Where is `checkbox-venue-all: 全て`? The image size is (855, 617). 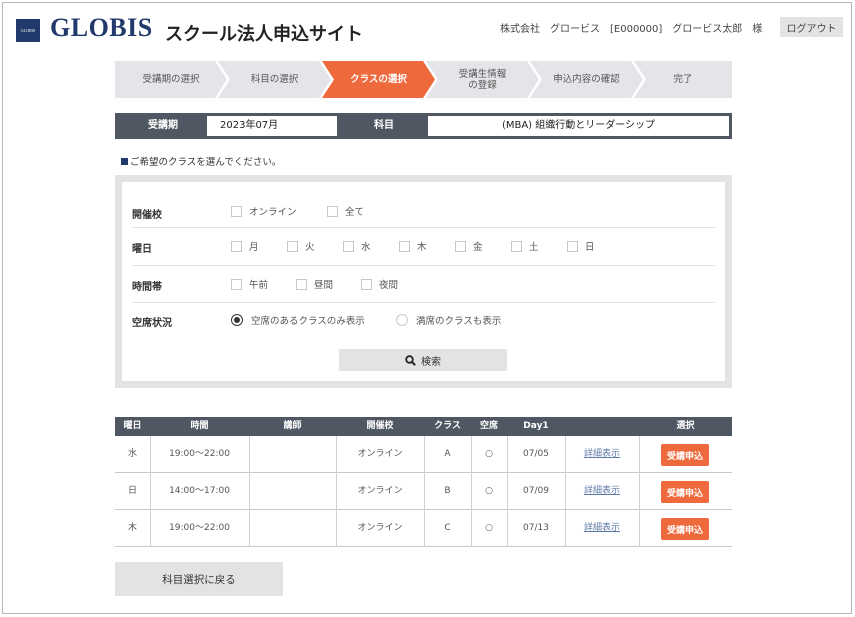
checkbox-venue-all: 全て is located at coordinates (345, 211).